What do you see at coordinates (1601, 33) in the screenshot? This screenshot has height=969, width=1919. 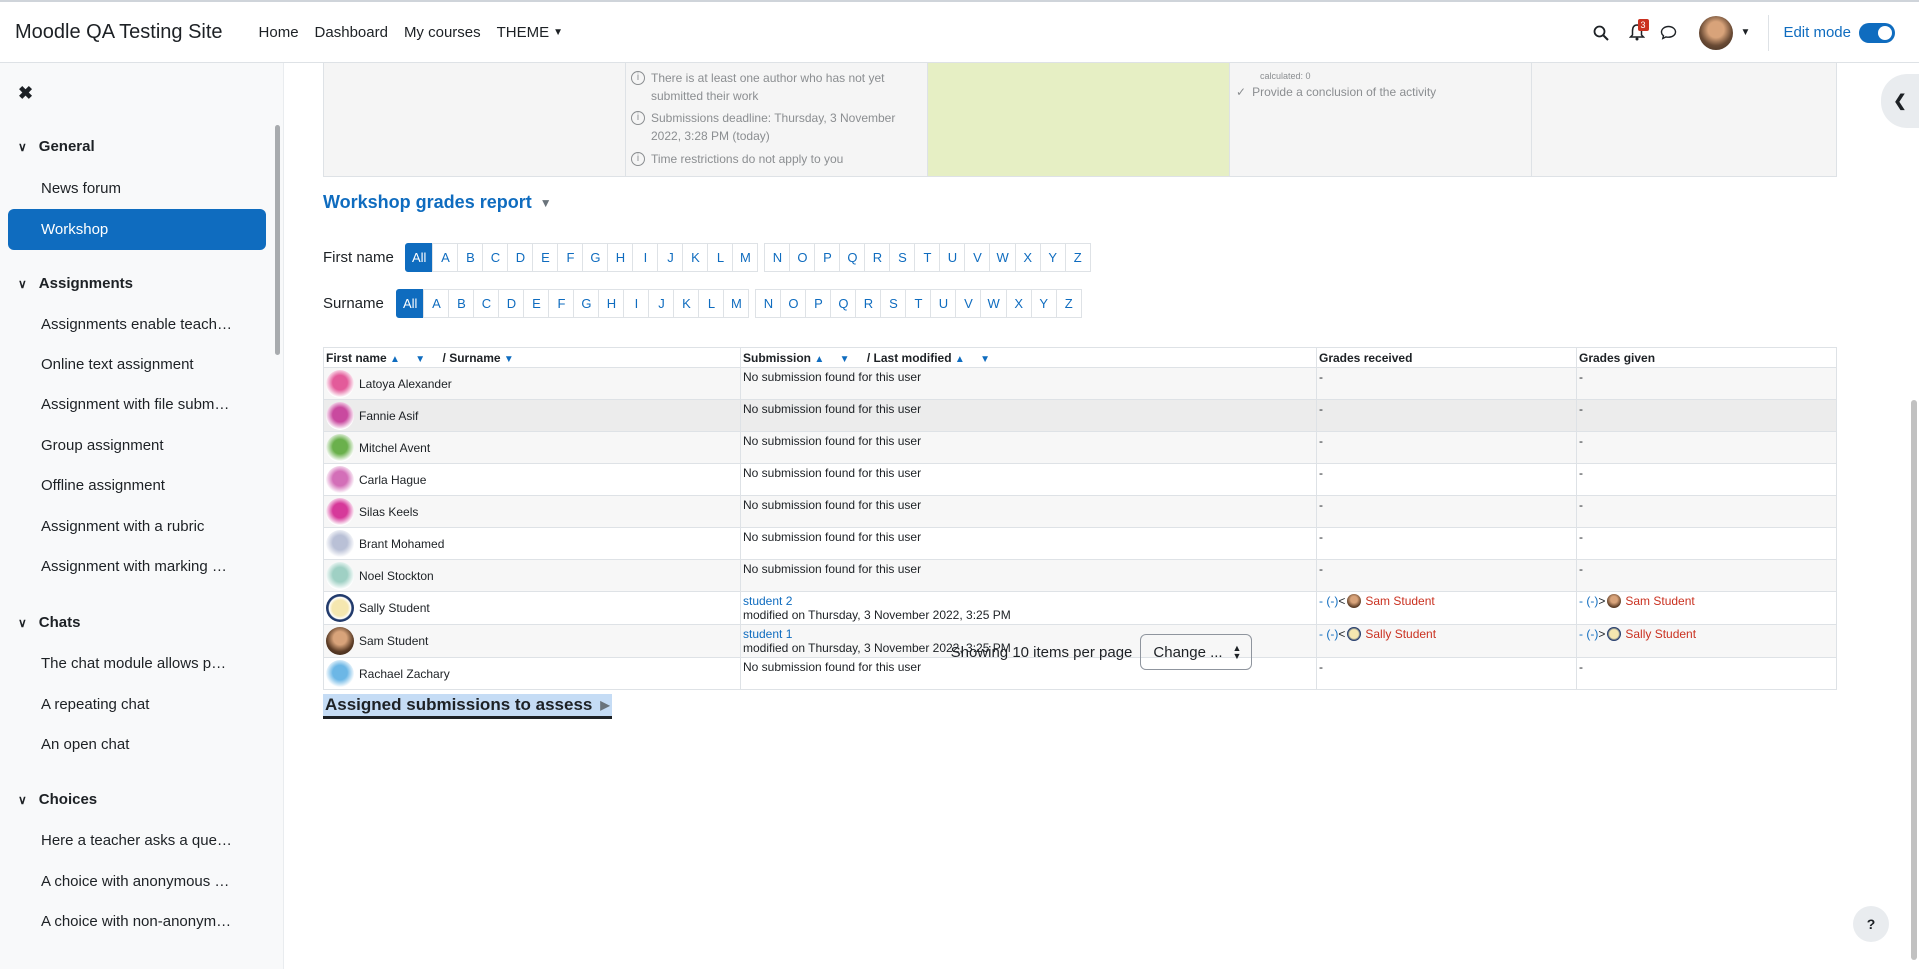 I see `search-icon` at bounding box center [1601, 33].